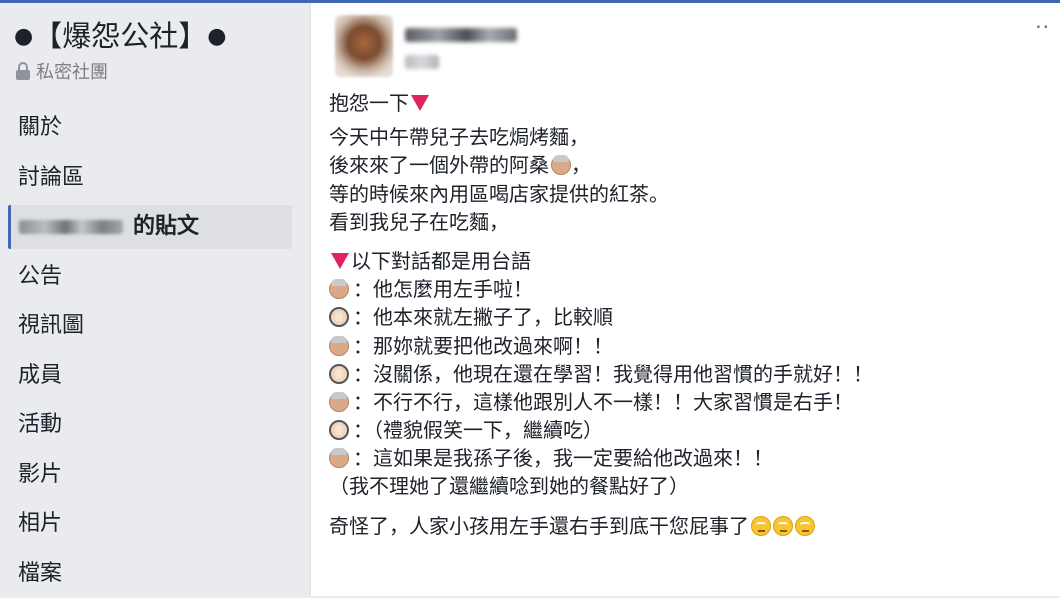  What do you see at coordinates (689, 458) in the screenshot?
I see `dialogue-line: ：這如果是我孫子後，我一定要給他改過來！！` at bounding box center [689, 458].